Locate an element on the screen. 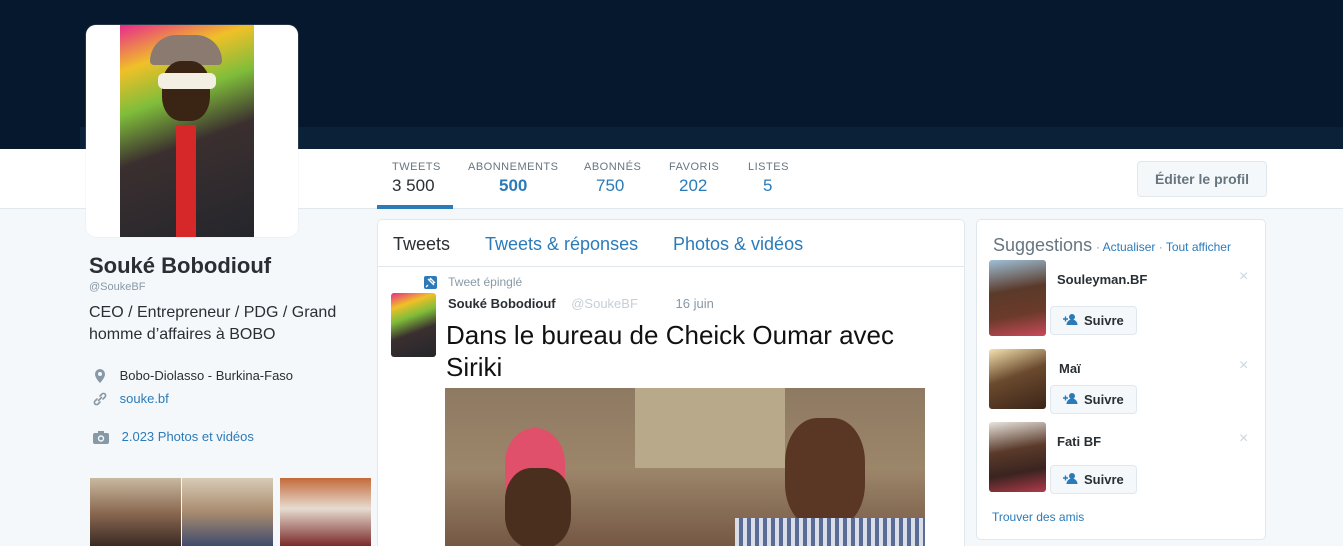 The width and height of the screenshot is (1343, 546). profile-website: souke.bf is located at coordinates (130, 398).